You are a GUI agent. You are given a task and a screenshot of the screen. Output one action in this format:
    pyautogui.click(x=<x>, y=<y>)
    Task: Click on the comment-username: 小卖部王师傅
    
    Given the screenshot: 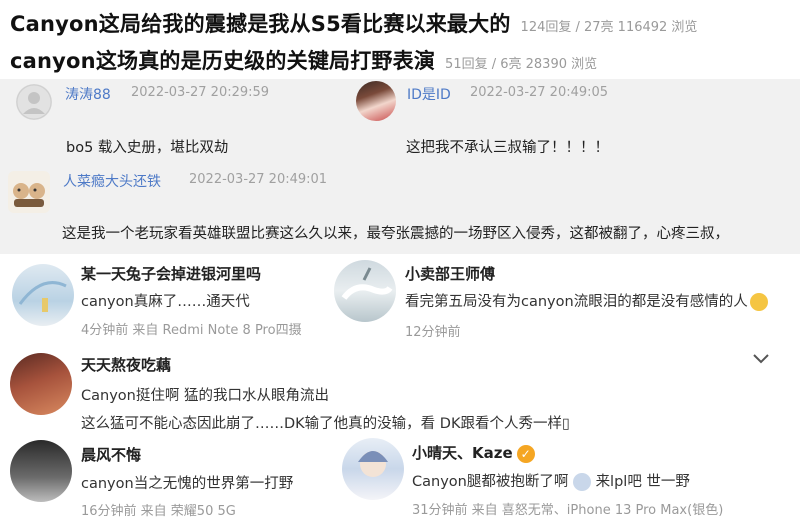 What is the action you would take?
    pyautogui.click(x=450, y=273)
    